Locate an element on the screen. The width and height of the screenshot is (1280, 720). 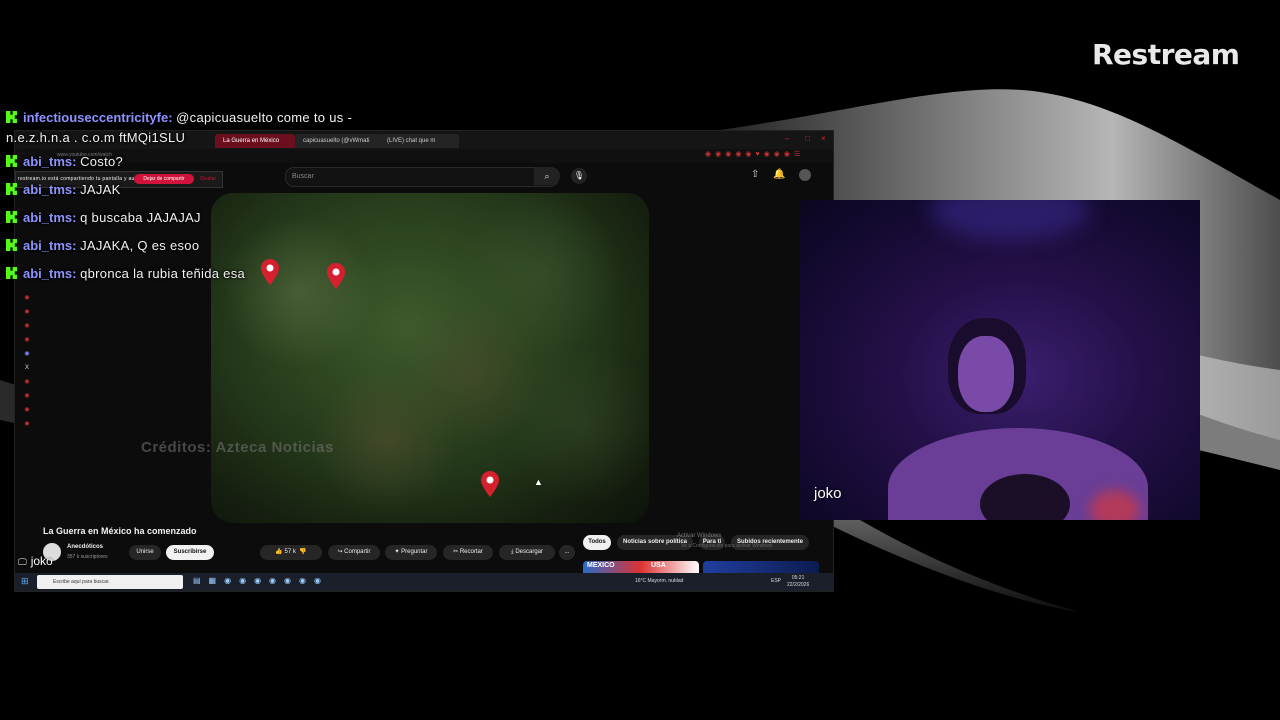
screen-share-name: joko is located at coordinates (41, 561).